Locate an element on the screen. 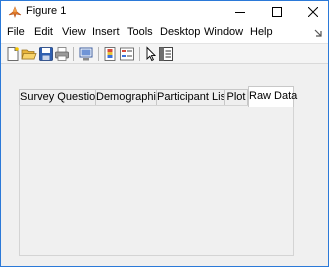  property-inspector-icon is located at coordinates (166, 54).